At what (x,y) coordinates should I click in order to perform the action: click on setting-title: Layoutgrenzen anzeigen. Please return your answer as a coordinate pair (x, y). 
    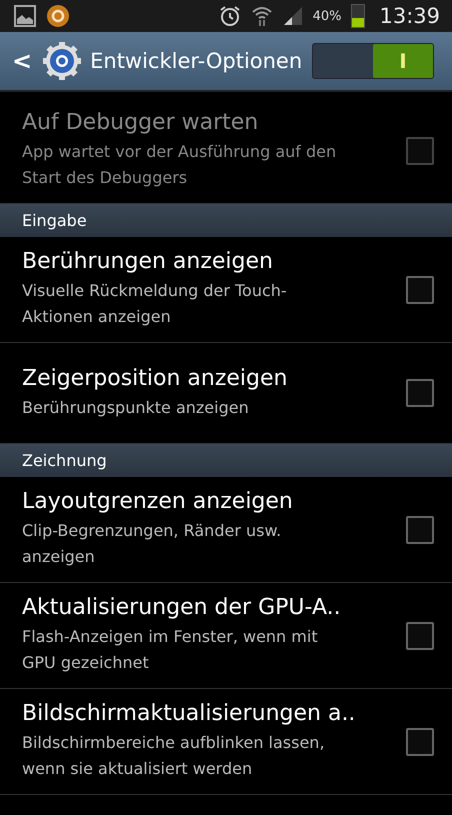
    Looking at the image, I should click on (158, 501).